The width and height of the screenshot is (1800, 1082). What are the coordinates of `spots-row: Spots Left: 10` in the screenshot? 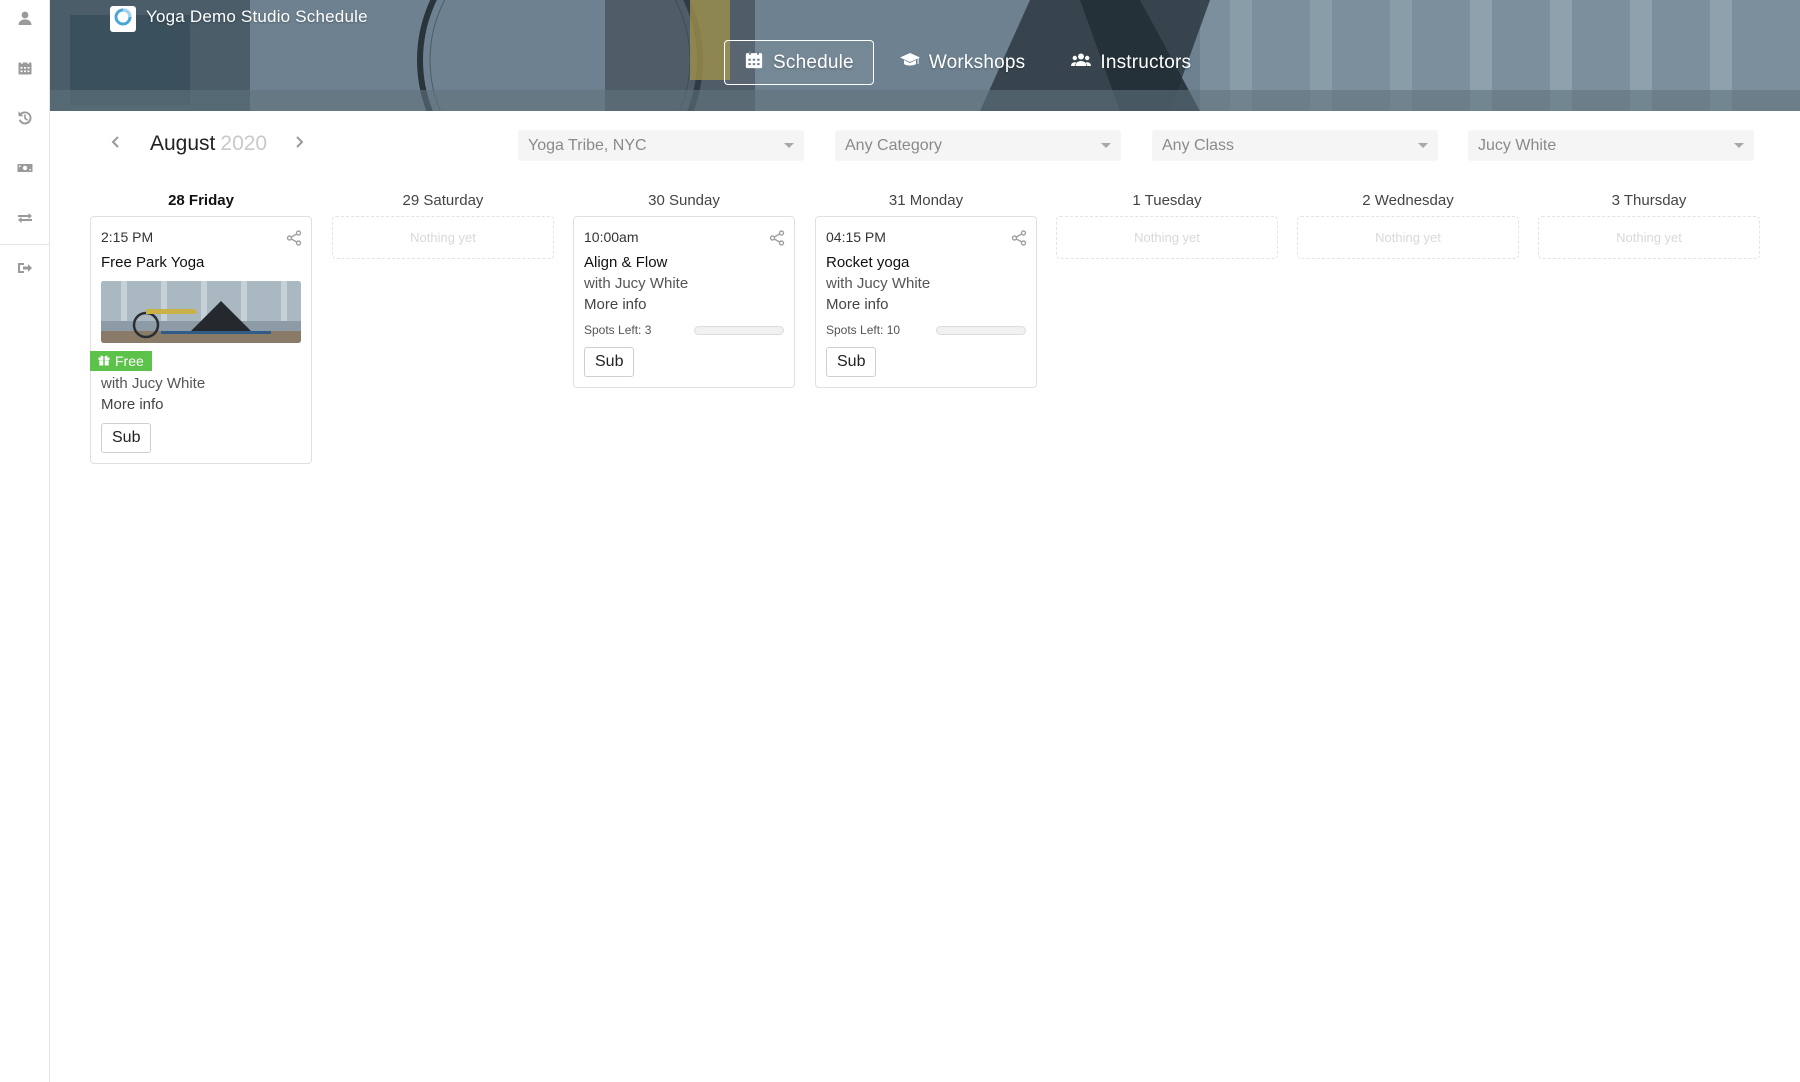 It's located at (926, 330).